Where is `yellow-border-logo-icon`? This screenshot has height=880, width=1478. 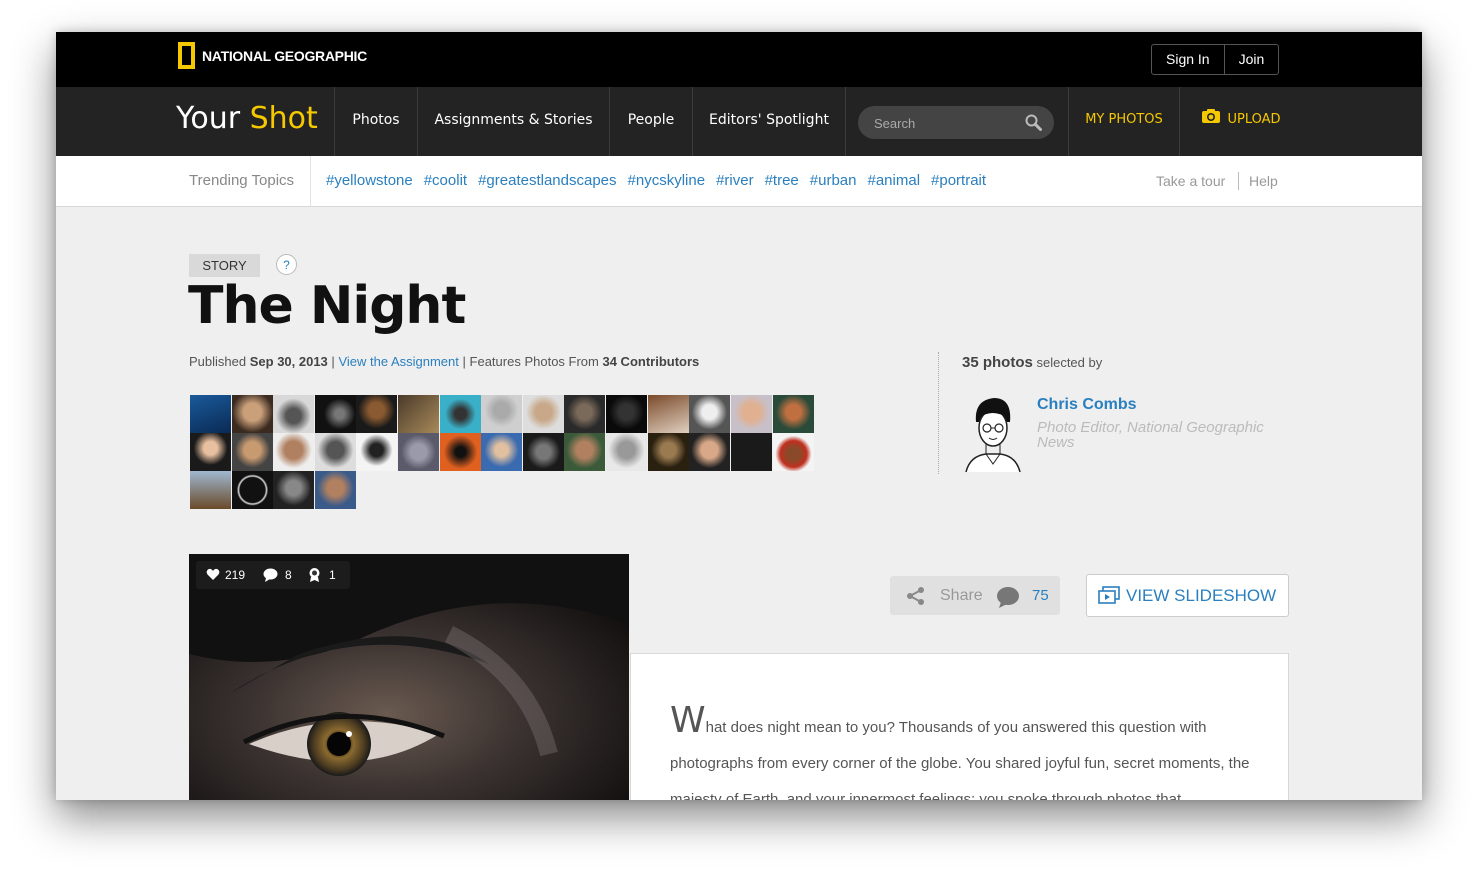 yellow-border-logo-icon is located at coordinates (186, 55).